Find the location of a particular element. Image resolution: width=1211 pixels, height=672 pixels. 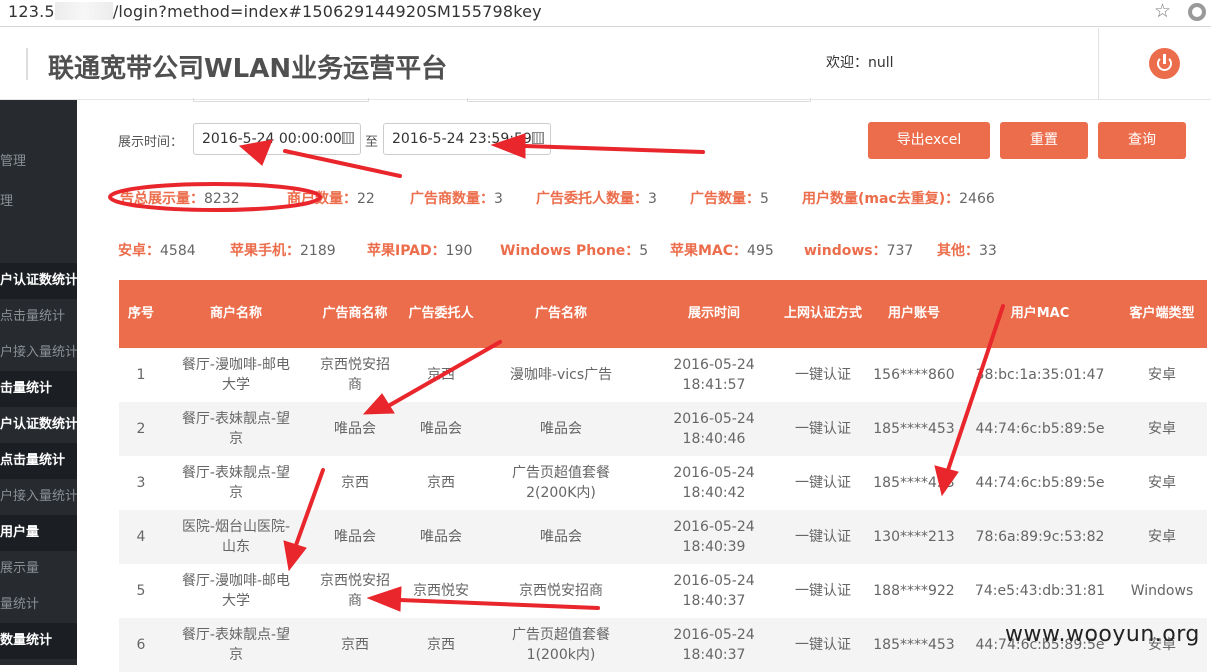

app-title: 联通宽带公司WLAN业务运营平台 is located at coordinates (248, 69).